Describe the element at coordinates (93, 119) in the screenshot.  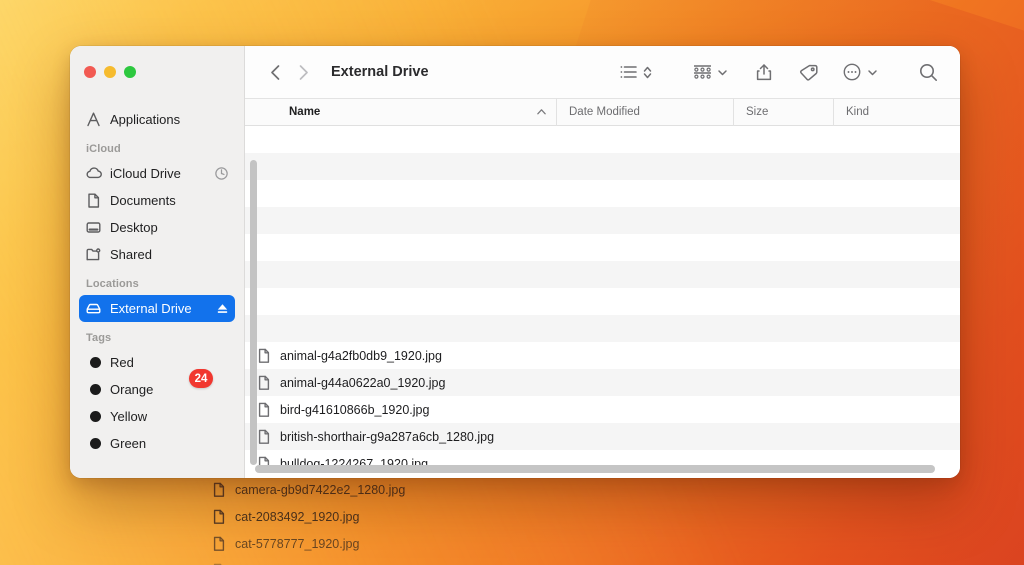
I see `applications-icon` at that location.